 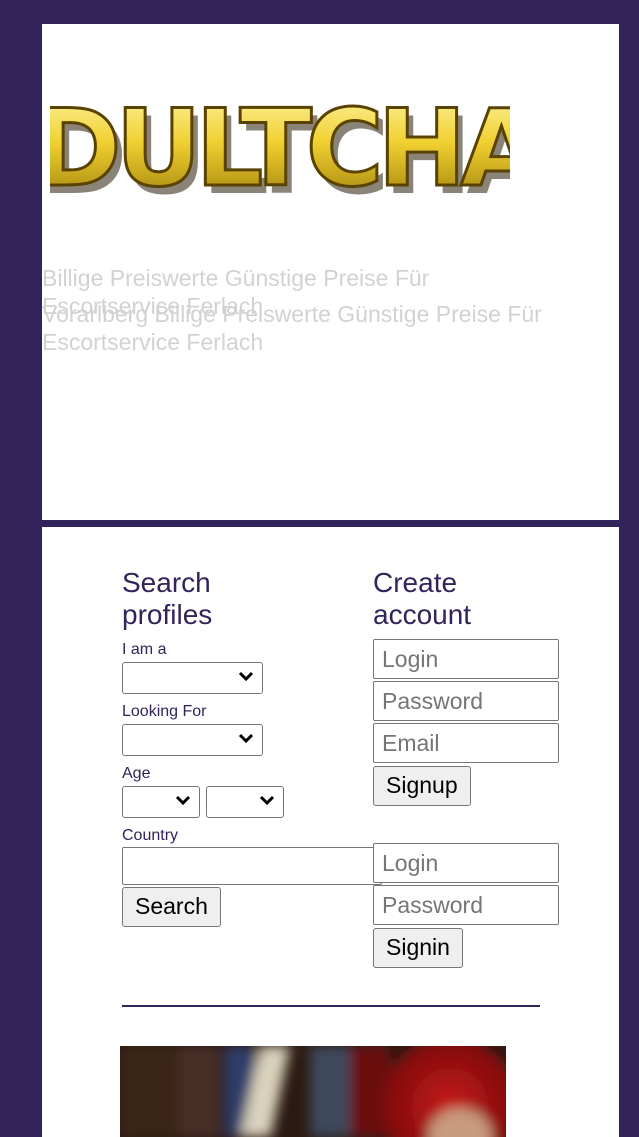 What do you see at coordinates (192, 678) in the screenshot?
I see `i-am-select` at bounding box center [192, 678].